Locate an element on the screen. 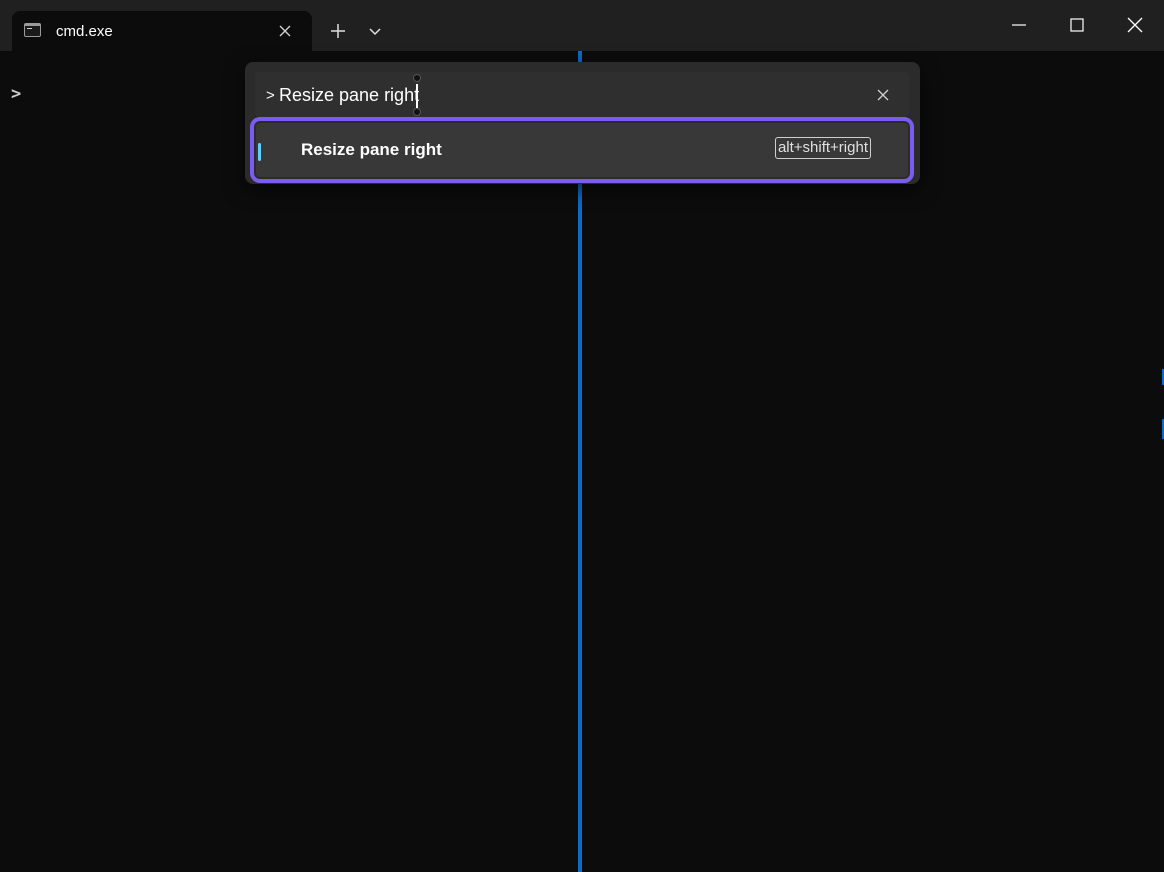 This screenshot has width=1164, height=872. maximize-icon is located at coordinates (1077, 25).